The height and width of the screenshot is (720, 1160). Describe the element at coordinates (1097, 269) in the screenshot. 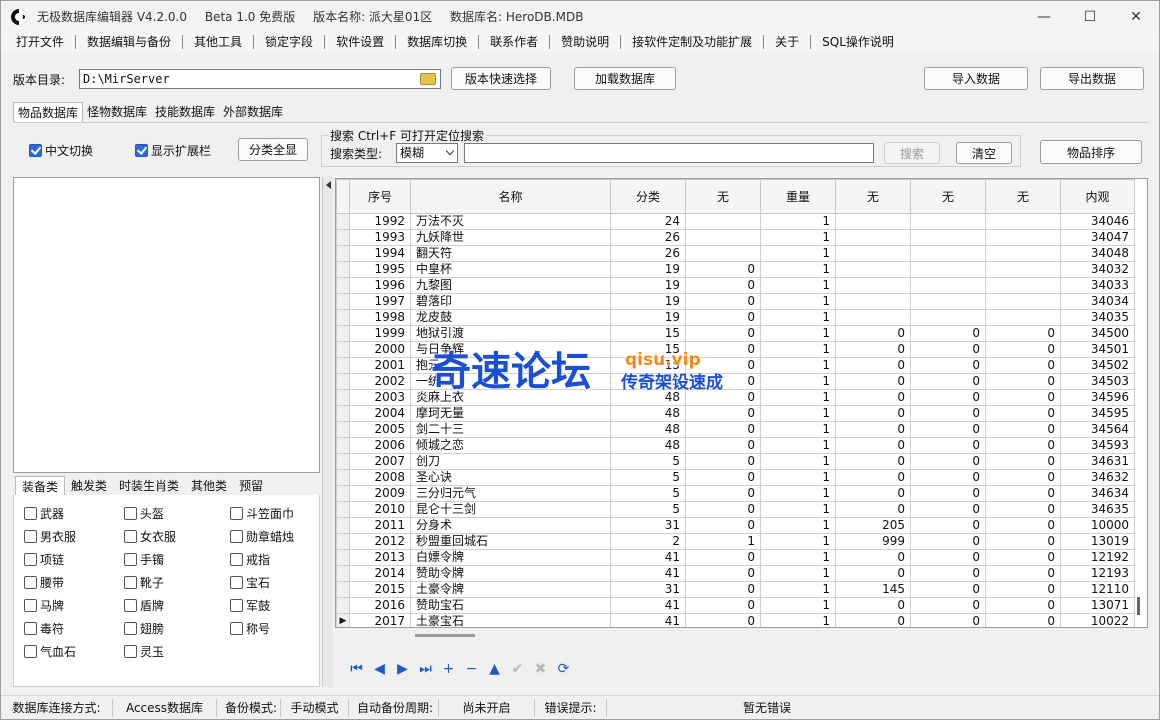

I see `table-cell: 34032` at that location.